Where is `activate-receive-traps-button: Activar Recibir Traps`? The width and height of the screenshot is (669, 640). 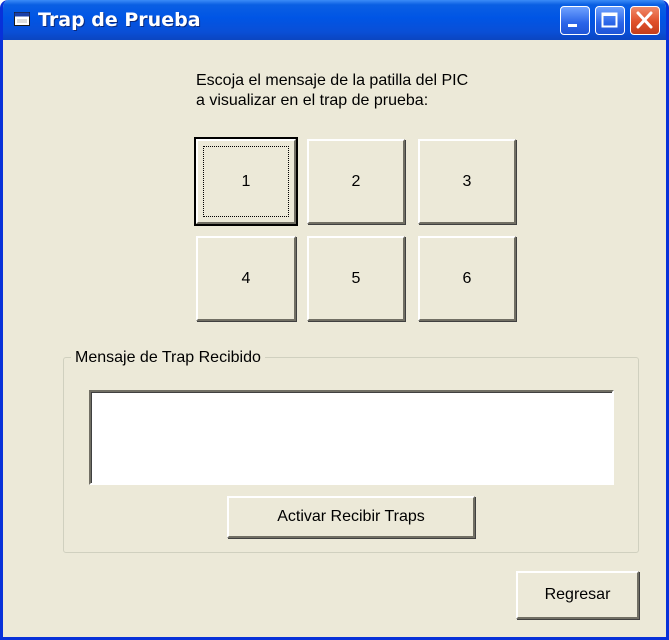 activate-receive-traps-button: Activar Recibir Traps is located at coordinates (351, 517).